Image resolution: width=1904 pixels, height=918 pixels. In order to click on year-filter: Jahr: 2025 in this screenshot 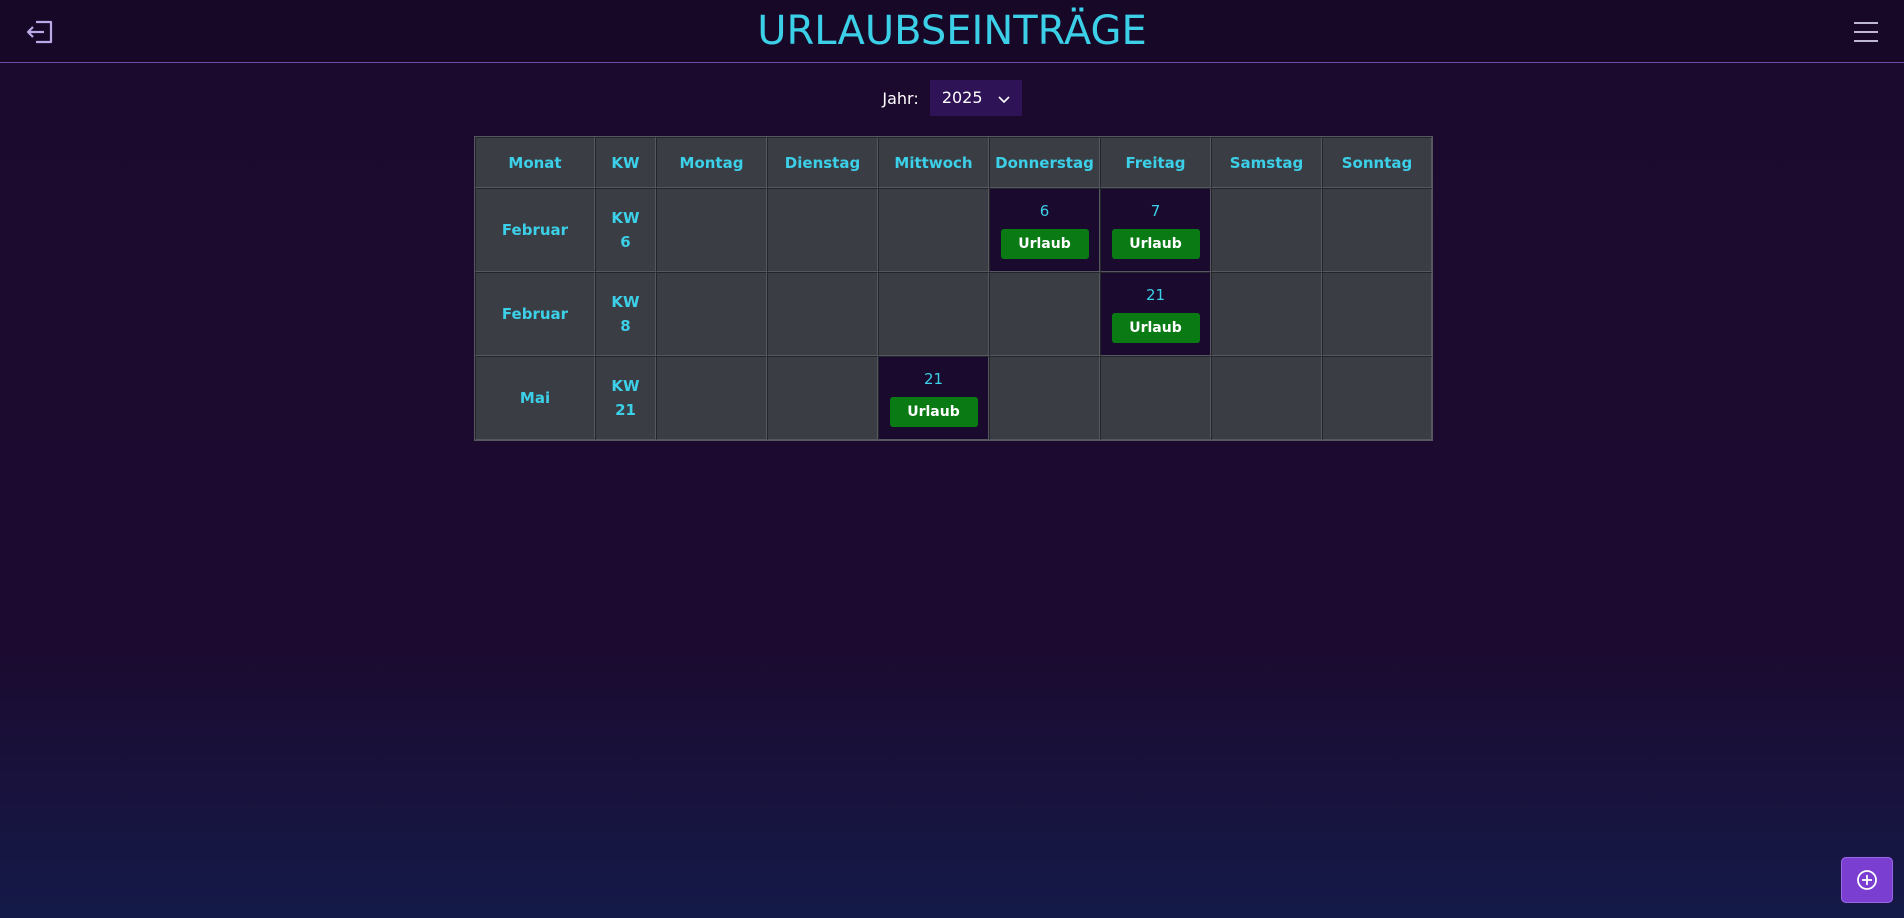, I will do `click(952, 98)`.